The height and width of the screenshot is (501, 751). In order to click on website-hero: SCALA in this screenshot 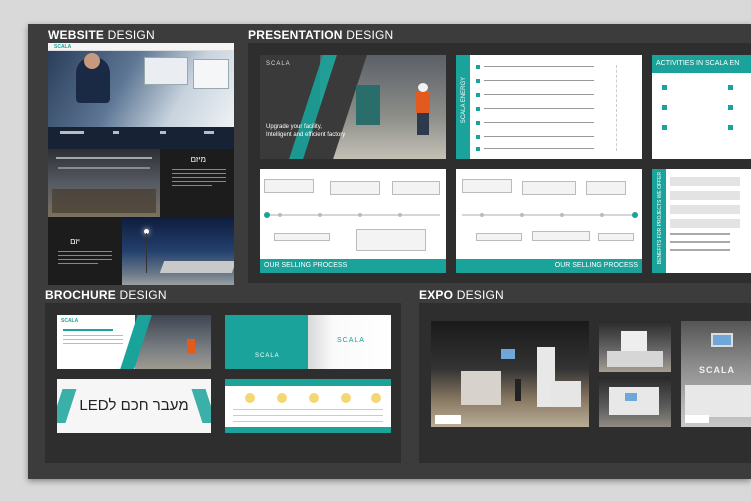, I will do `click(141, 96)`.